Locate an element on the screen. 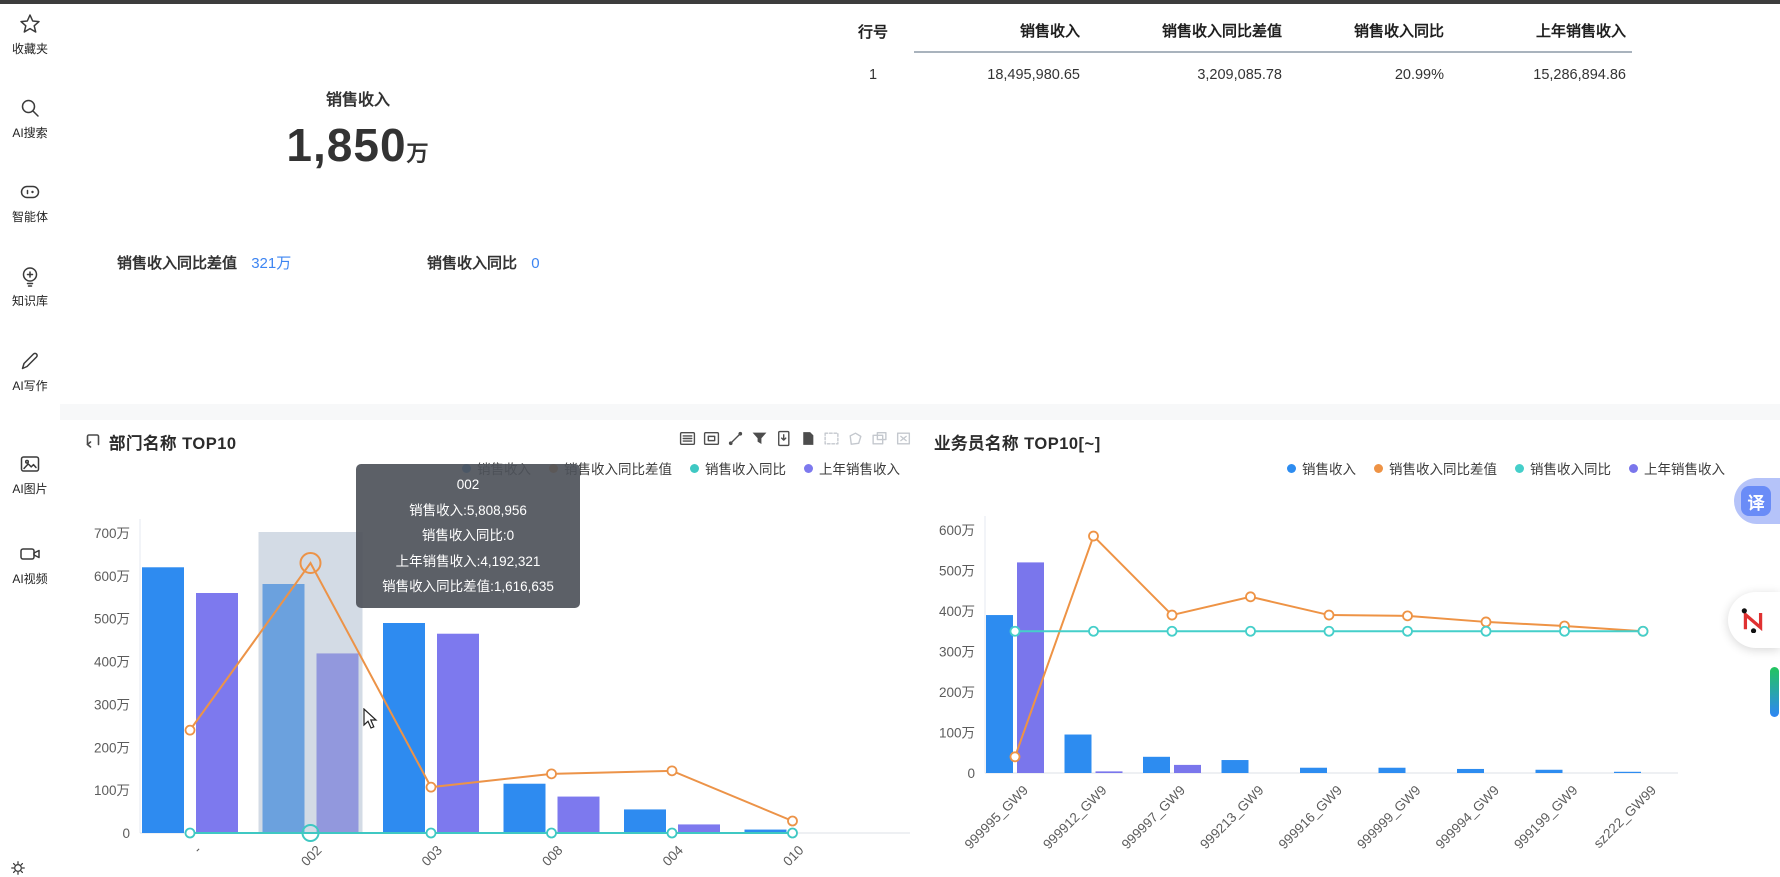  column-header: 上年销售收入 is located at coordinates (1541, 32).